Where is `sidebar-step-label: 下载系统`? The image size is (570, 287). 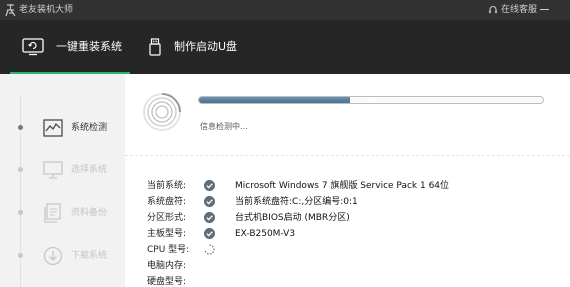 sidebar-step-label: 下载系统 is located at coordinates (89, 256).